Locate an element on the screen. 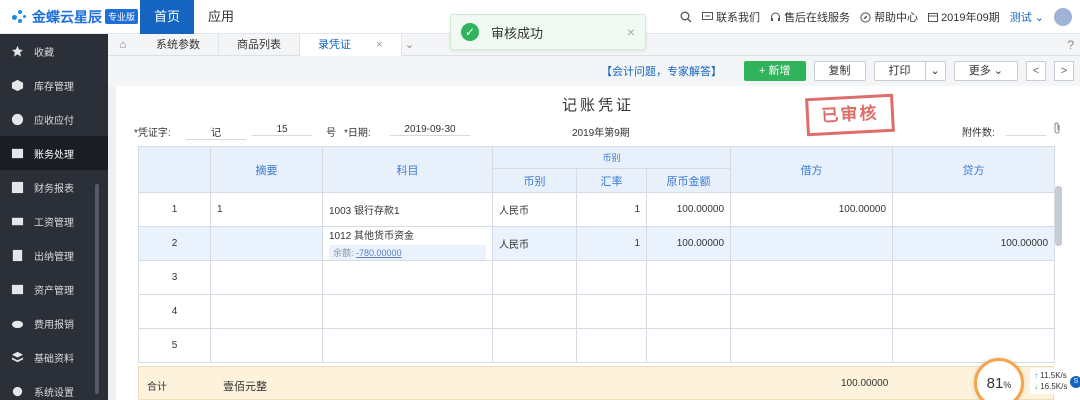  voucher-title: 记账凭证 is located at coordinates (597, 105).